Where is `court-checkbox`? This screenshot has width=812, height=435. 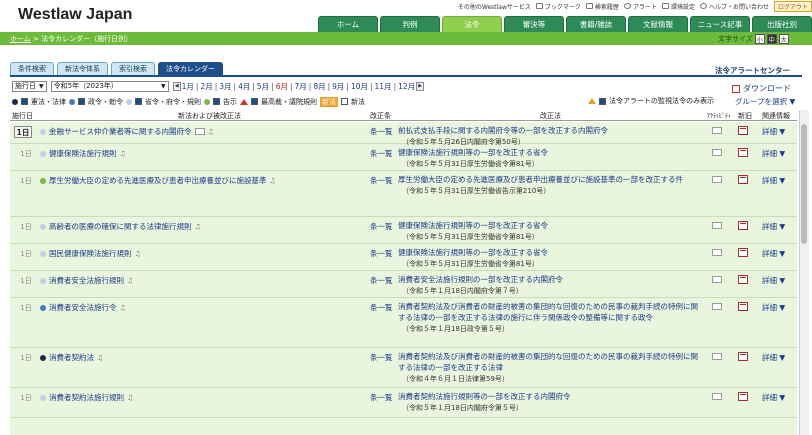
court-checkbox is located at coordinates (254, 101).